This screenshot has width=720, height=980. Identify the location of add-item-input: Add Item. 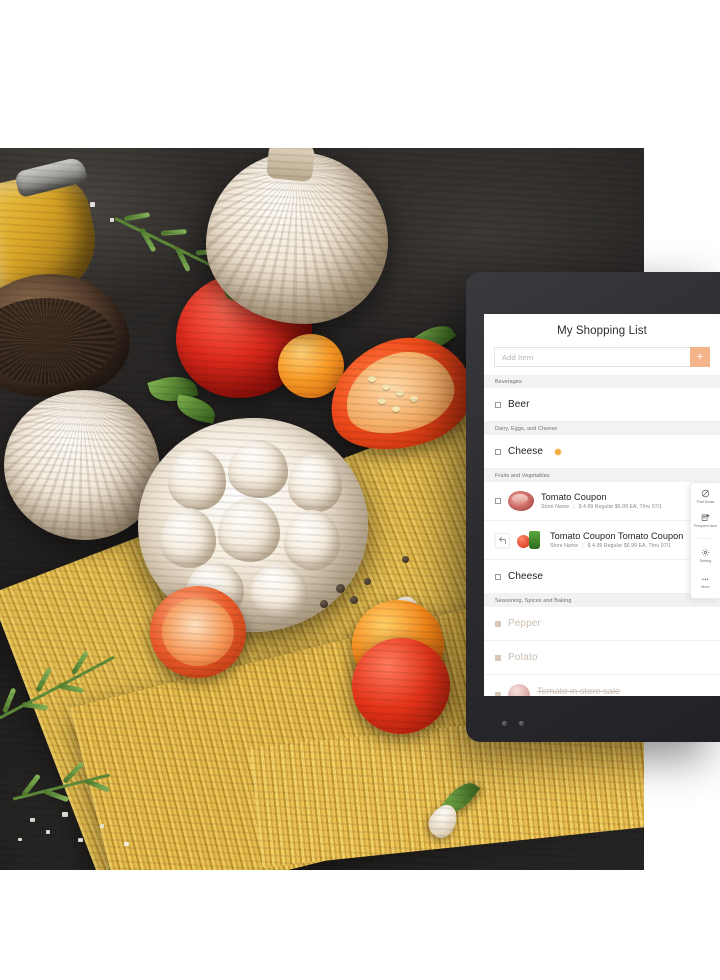
(592, 357).